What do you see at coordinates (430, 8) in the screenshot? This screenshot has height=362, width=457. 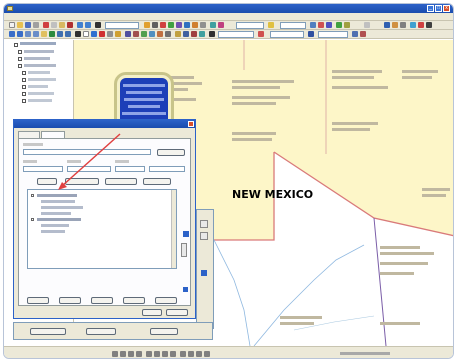 I see `minimize-button: _` at bounding box center [430, 8].